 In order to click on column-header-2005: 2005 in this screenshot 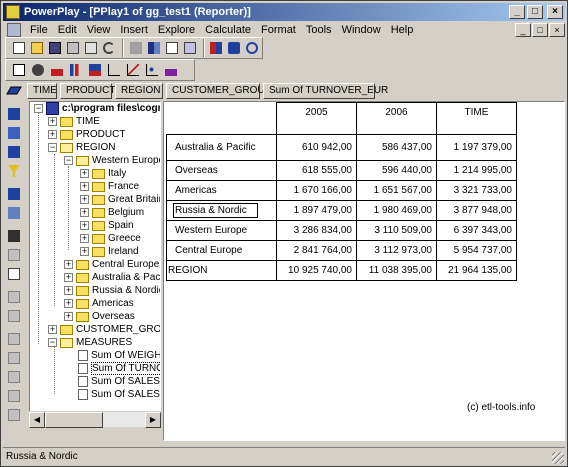, I will do `click(316, 118)`.